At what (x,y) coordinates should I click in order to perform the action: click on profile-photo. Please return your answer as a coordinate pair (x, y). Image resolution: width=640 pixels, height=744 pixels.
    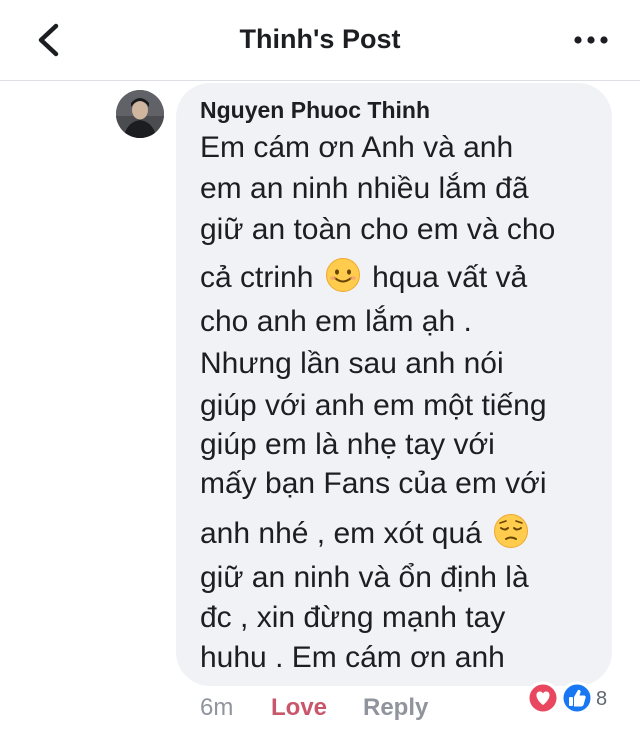
    Looking at the image, I should click on (140, 114).